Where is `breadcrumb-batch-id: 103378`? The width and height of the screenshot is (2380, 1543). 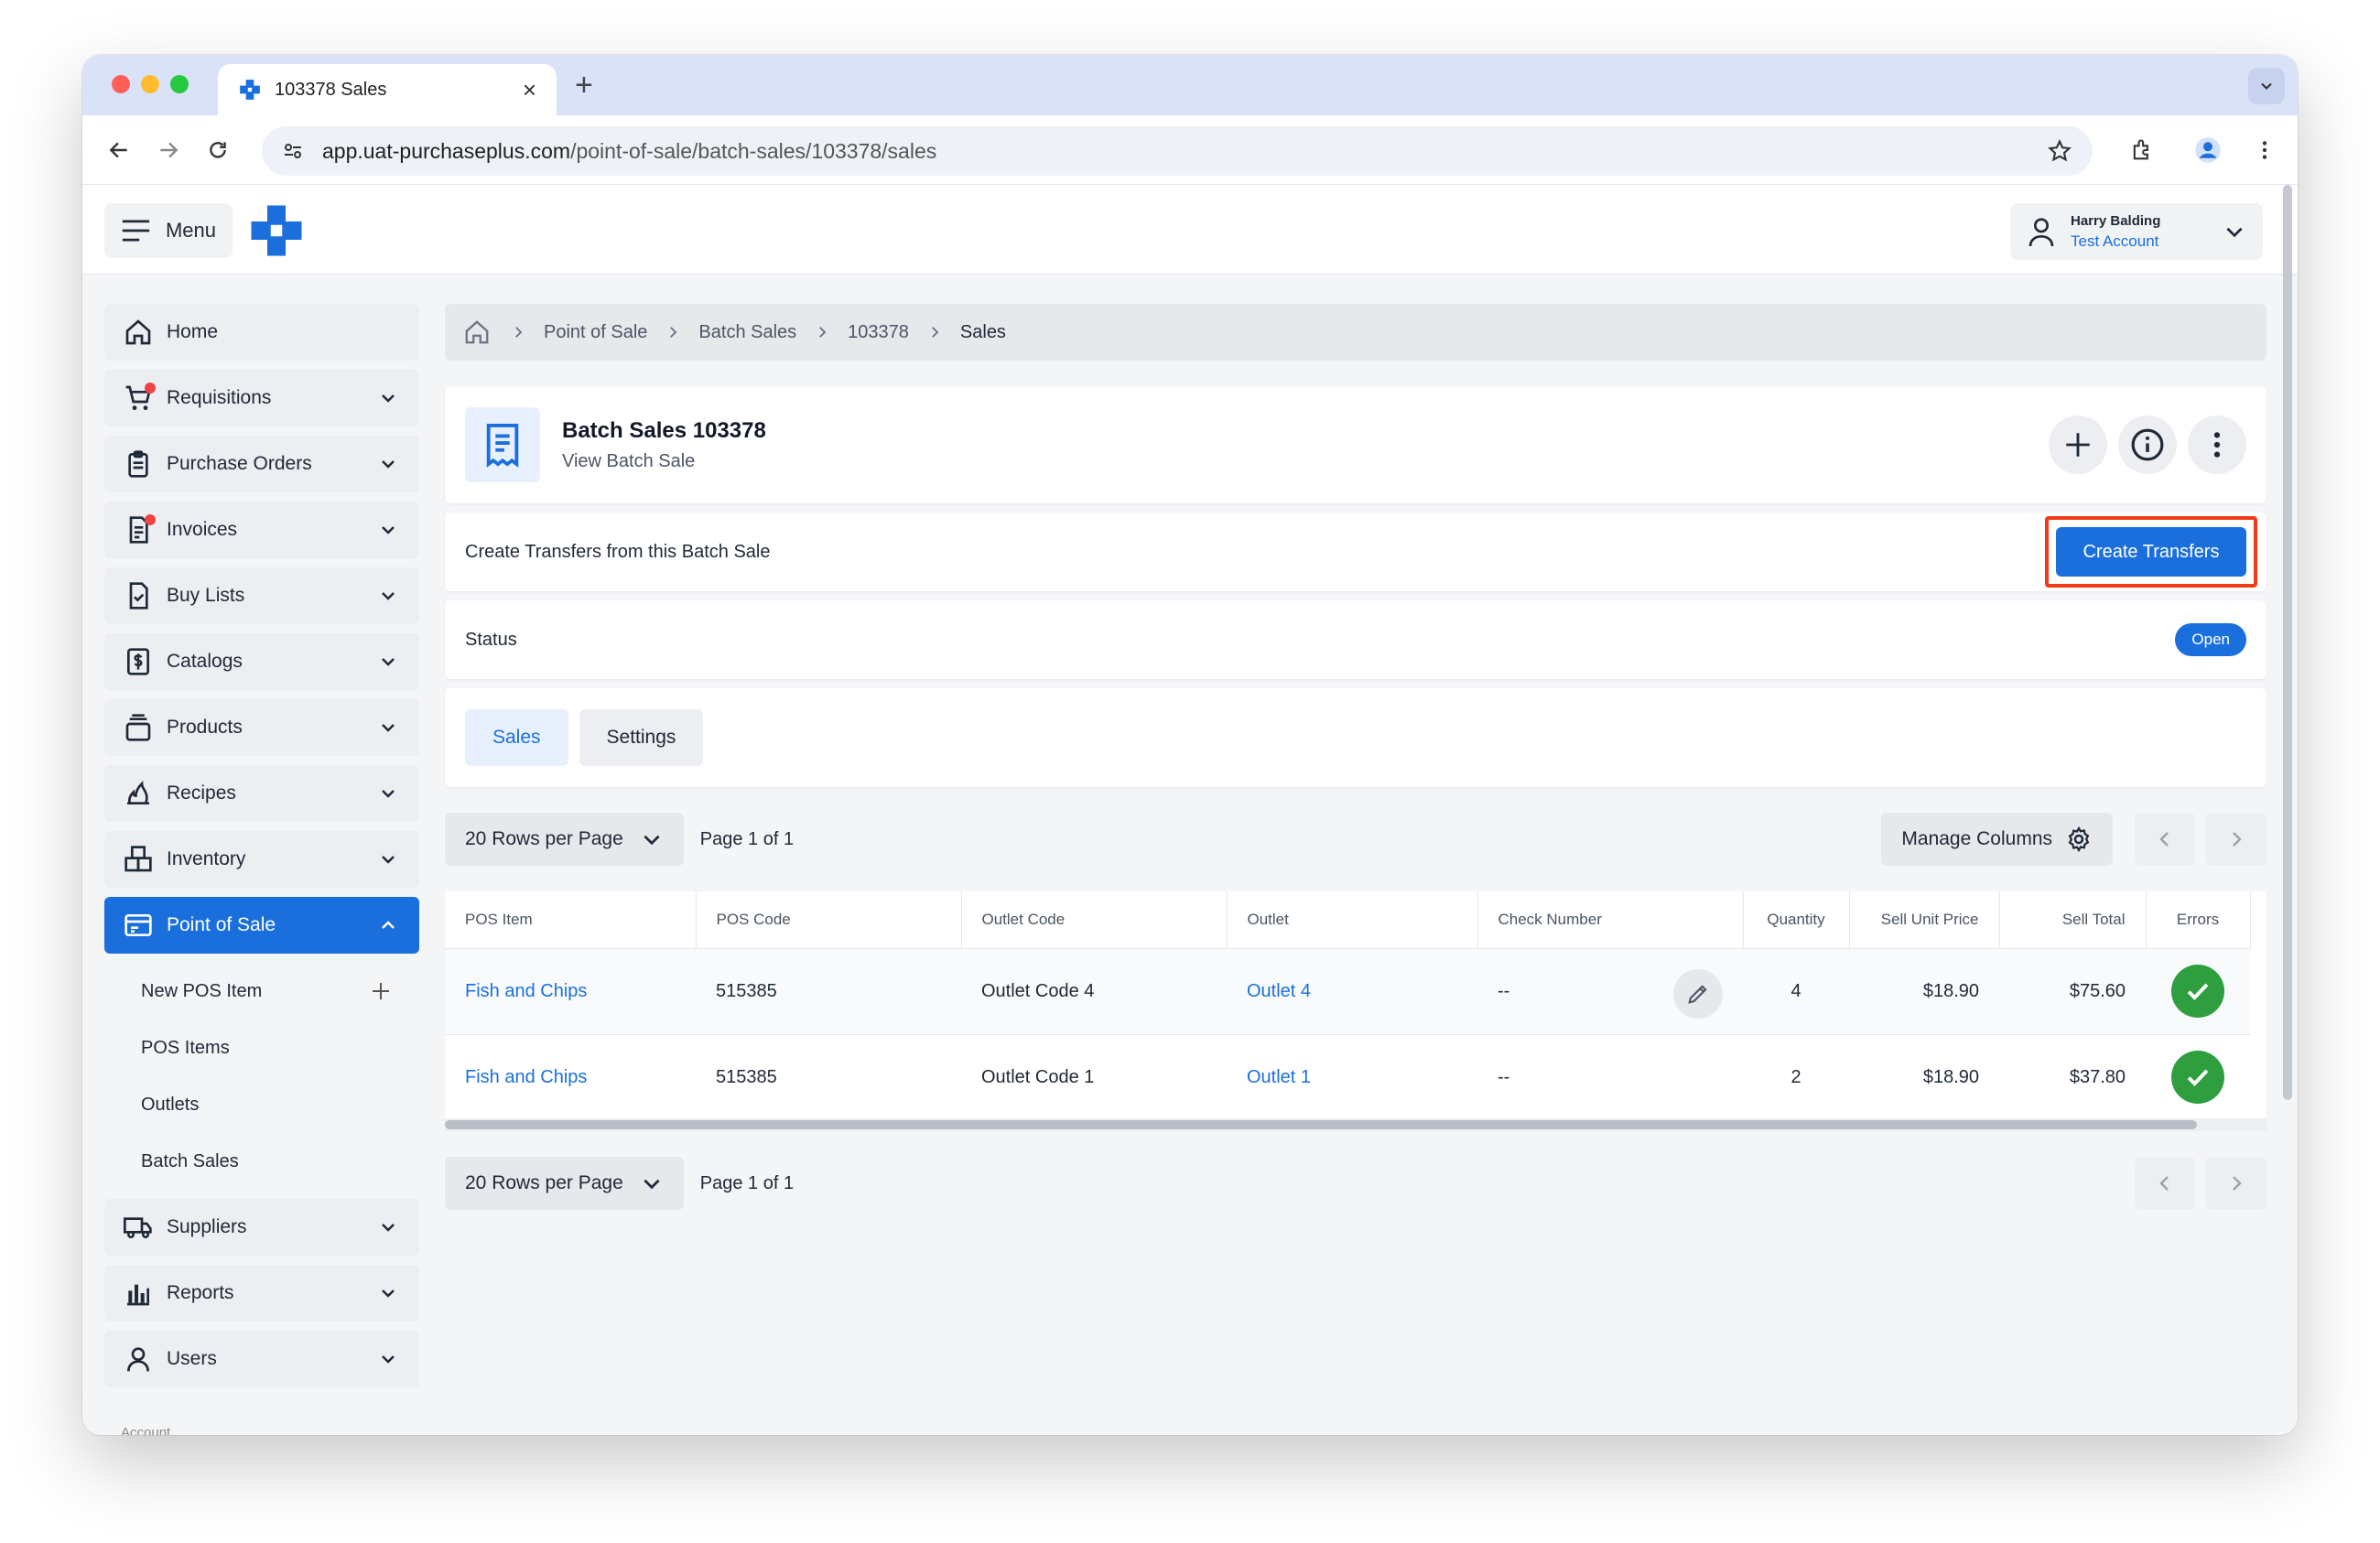
breadcrumb-batch-id: 103378 is located at coordinates (878, 332).